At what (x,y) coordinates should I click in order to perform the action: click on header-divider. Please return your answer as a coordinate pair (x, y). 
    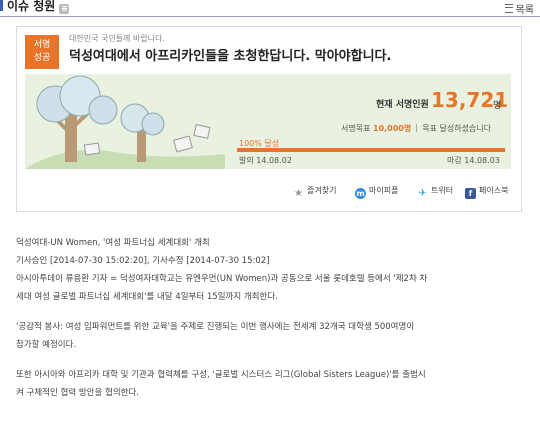
    Looking at the image, I should click on (270, 16).